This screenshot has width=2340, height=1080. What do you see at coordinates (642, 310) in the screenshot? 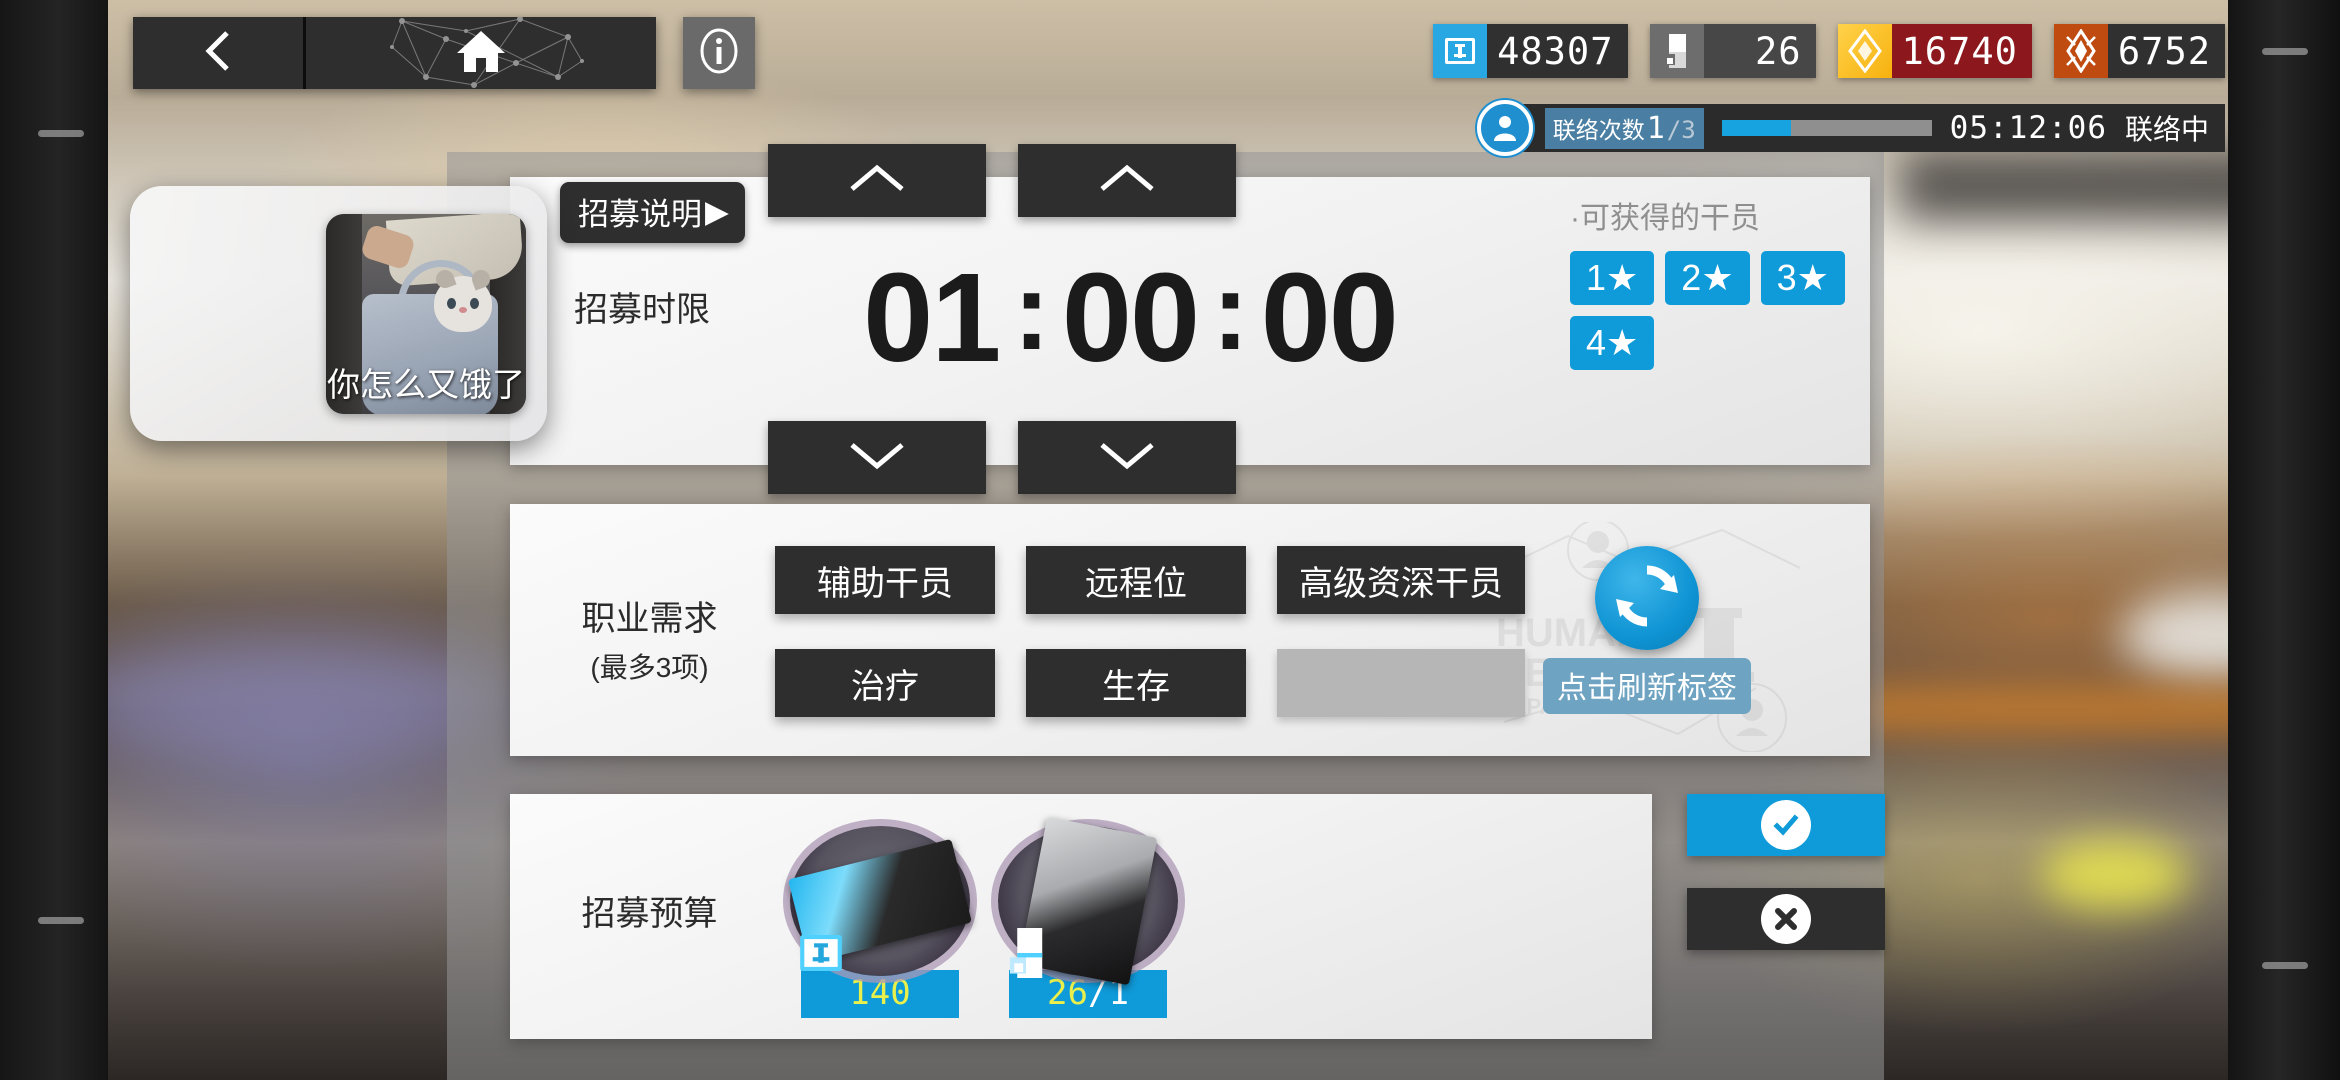
I see `recruit-time-label: 招募时限` at bounding box center [642, 310].